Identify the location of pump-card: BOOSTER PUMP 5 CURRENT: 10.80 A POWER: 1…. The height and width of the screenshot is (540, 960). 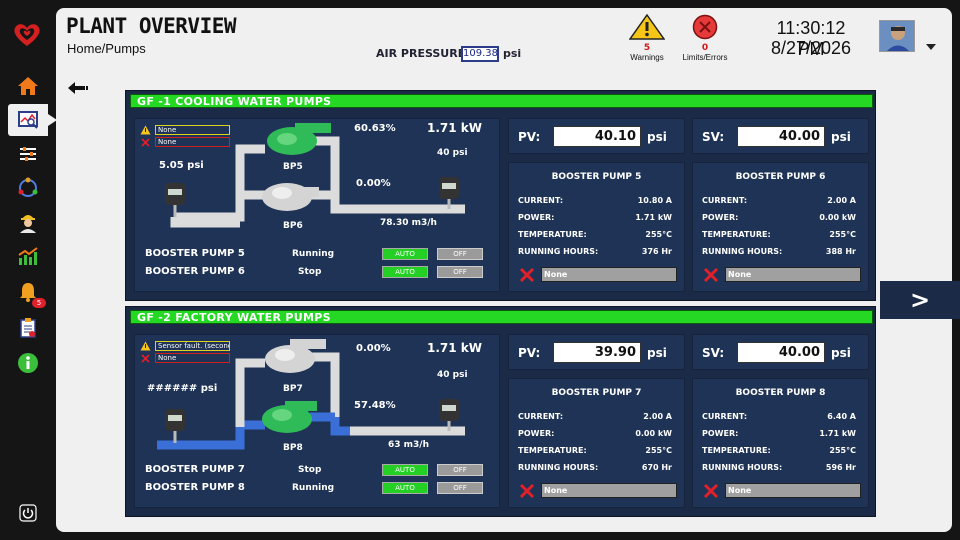
(596, 227).